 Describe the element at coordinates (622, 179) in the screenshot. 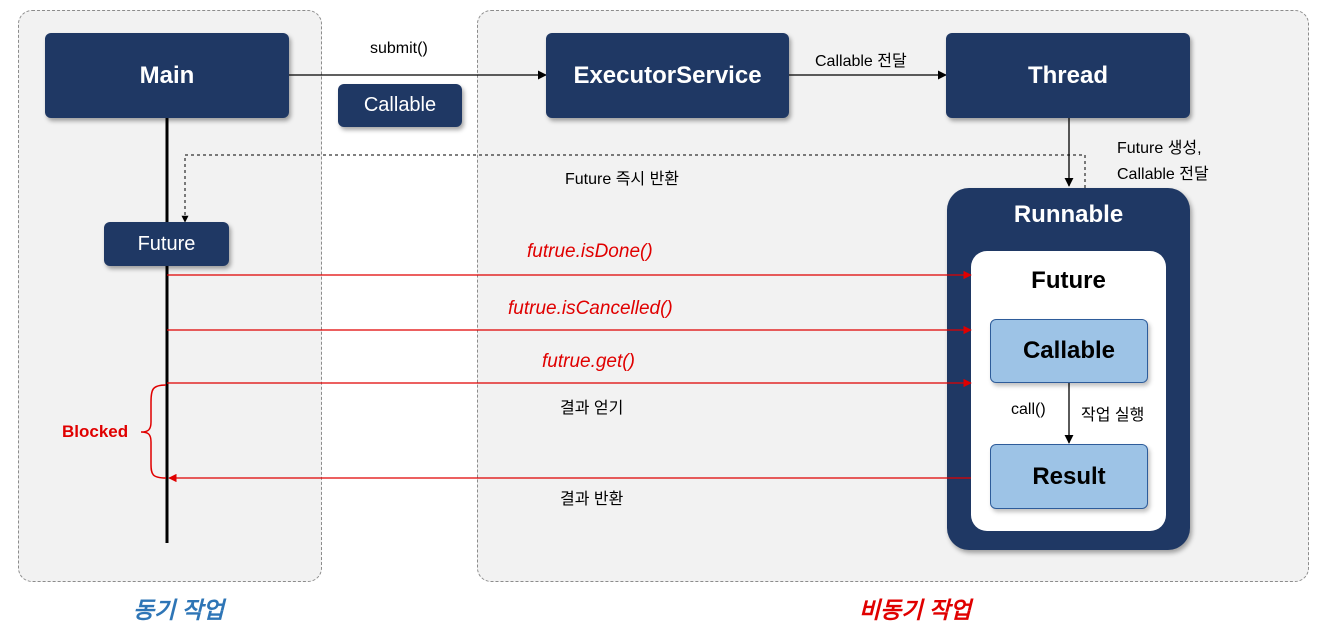

I see `future-return-label: Future 즉시 반환` at that location.